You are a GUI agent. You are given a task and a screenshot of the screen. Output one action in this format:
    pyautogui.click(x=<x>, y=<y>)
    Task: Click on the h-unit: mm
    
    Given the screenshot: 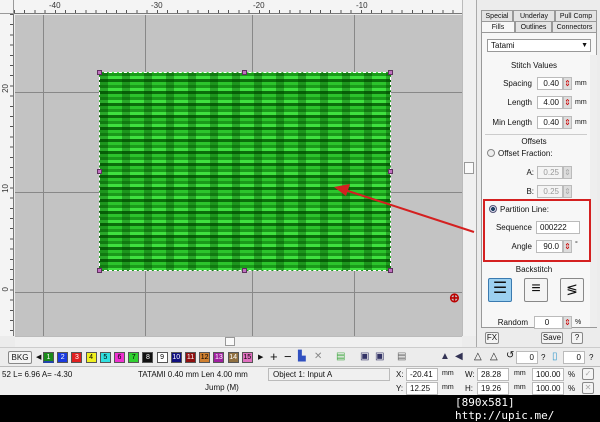 What is the action you would take?
    pyautogui.click(x=520, y=387)
    